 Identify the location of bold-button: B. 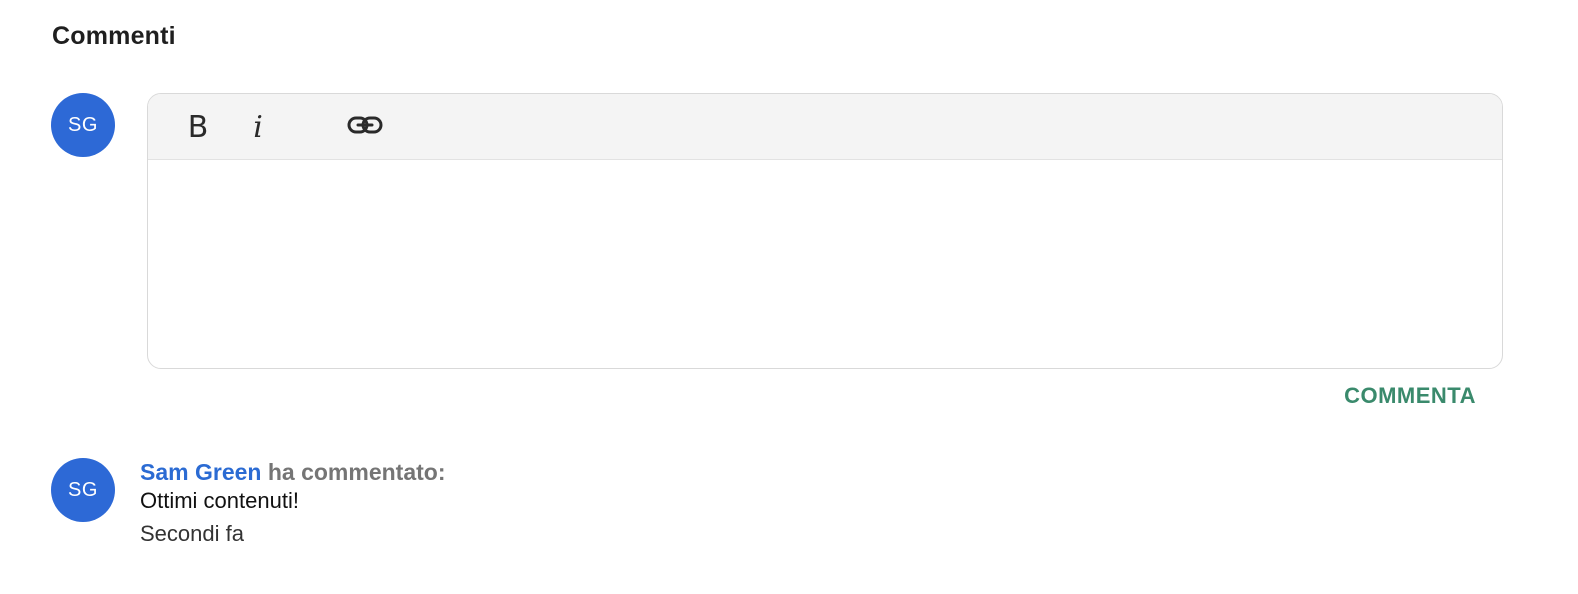
(198, 127).